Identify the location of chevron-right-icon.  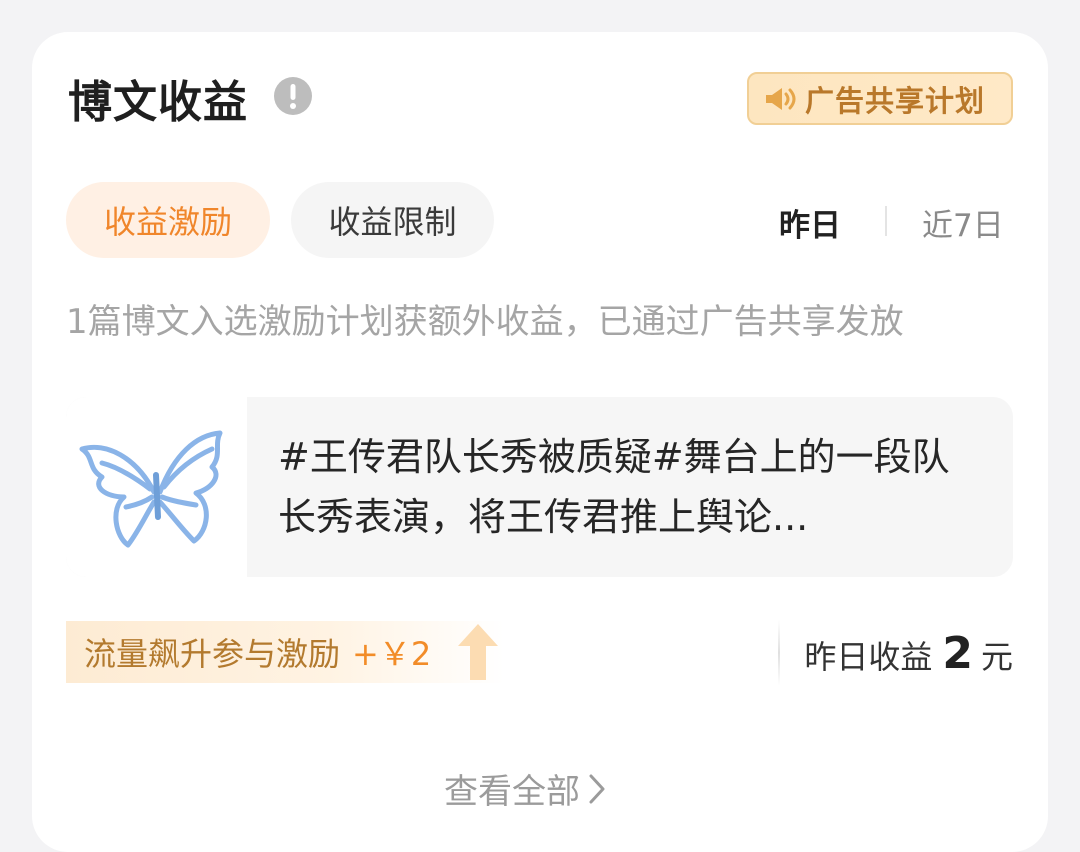
(597, 788).